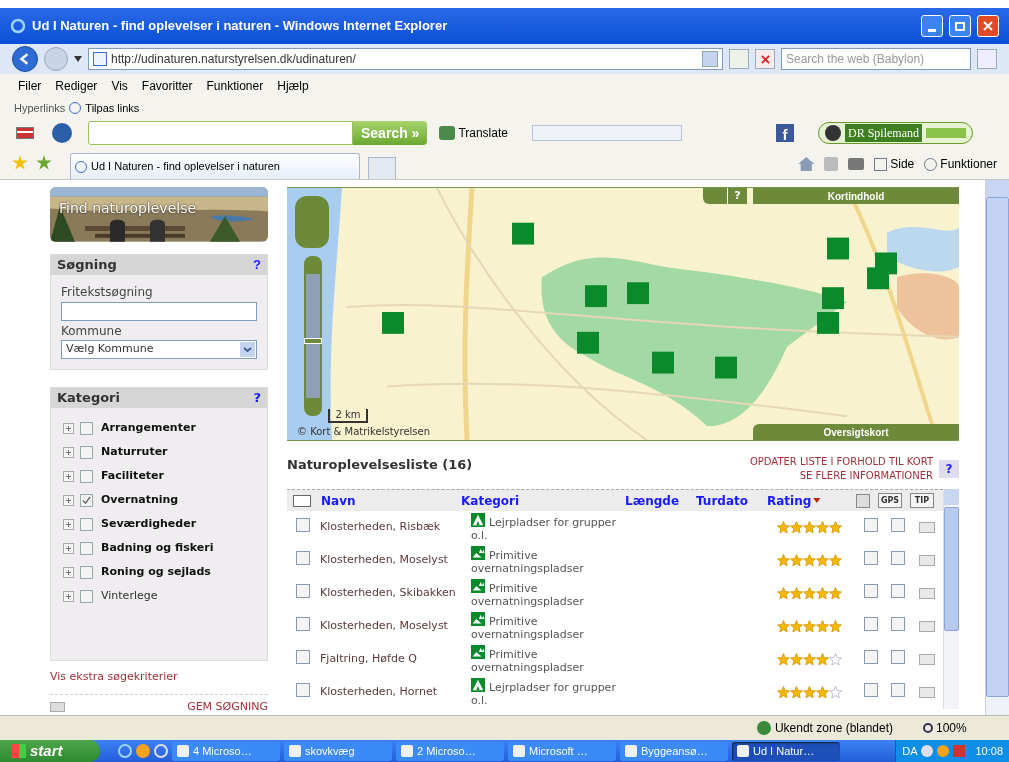  Describe the element at coordinates (50, 751) in the screenshot. I see `start-button: start` at that location.